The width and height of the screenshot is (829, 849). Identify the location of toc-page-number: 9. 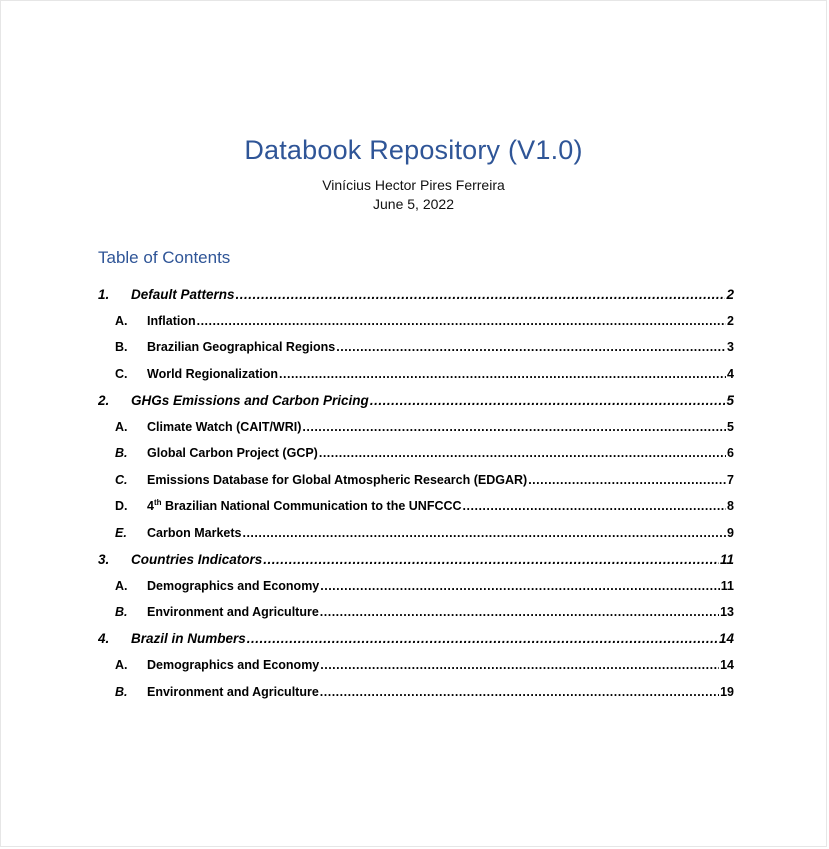
(730, 532).